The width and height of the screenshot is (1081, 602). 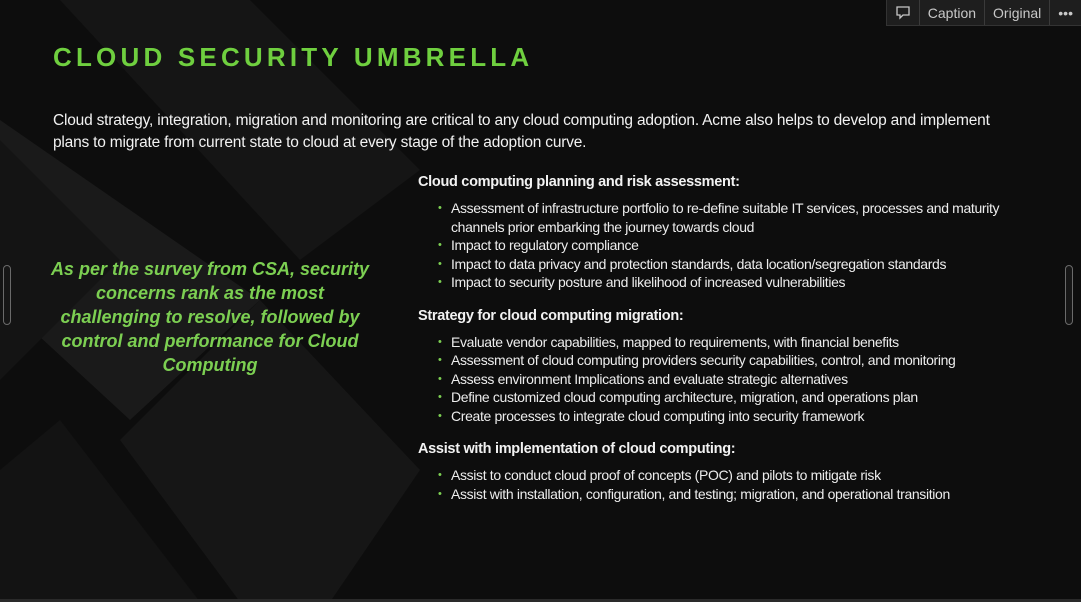 What do you see at coordinates (738, 245) in the screenshot?
I see `list-item: • Impact to regulatory compliance` at bounding box center [738, 245].